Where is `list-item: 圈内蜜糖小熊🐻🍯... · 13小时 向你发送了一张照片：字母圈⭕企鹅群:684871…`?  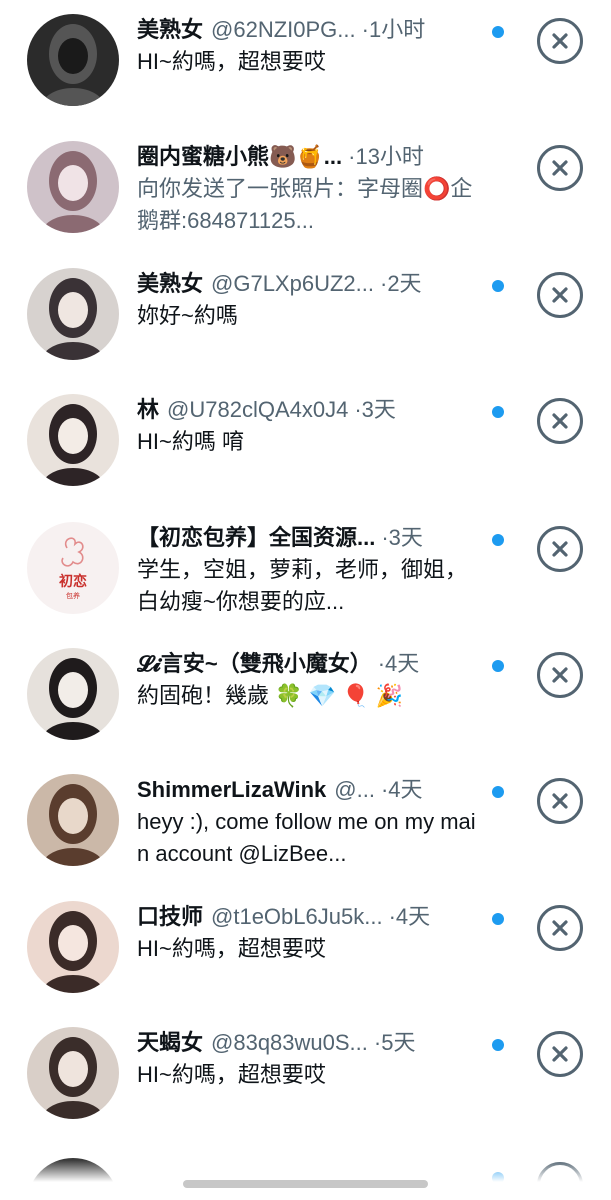 list-item: 圈内蜜糖小熊🐻🍯... · 13小时 向你发送了一张照片：字母圈⭕企鹅群:684871… is located at coordinates (305, 198).